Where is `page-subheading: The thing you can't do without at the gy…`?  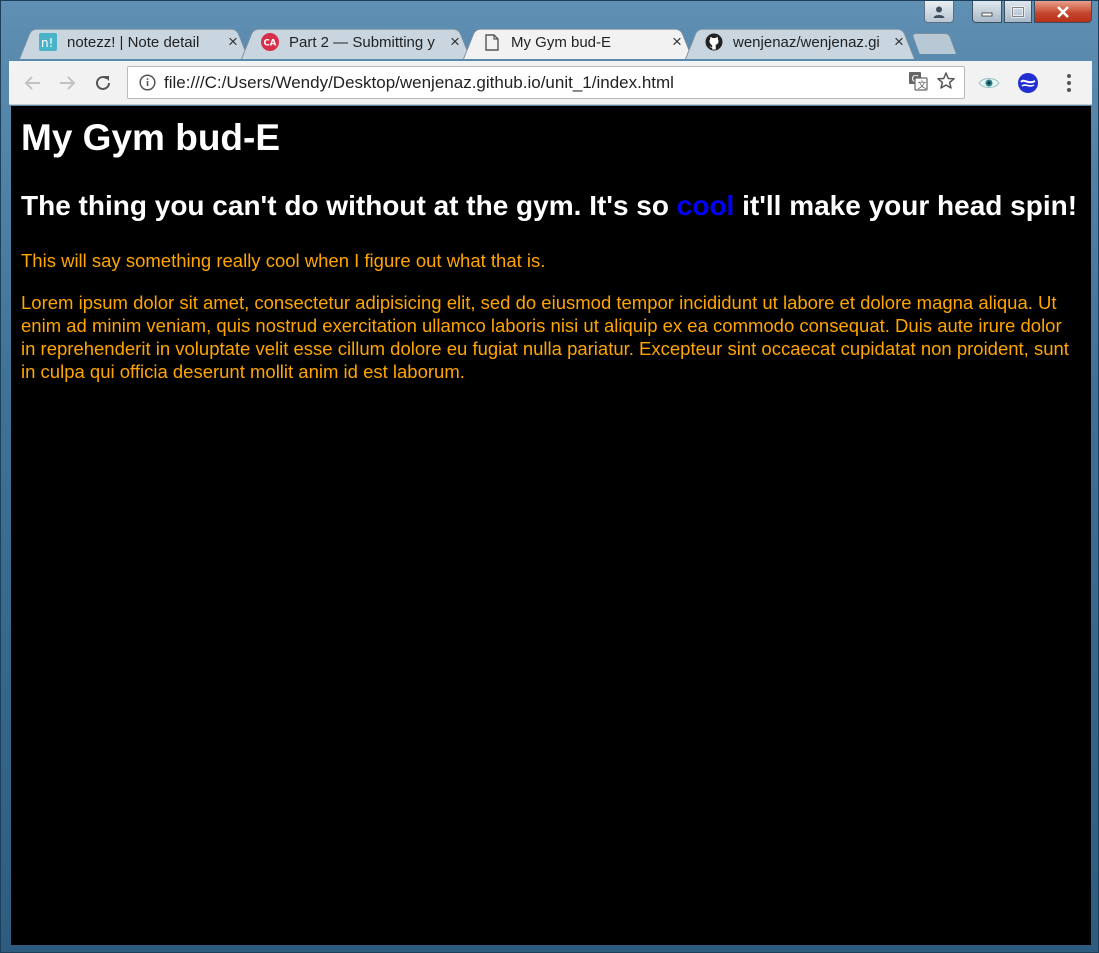
page-subheading: The thing you can't do without at the gy… is located at coordinates (551, 206).